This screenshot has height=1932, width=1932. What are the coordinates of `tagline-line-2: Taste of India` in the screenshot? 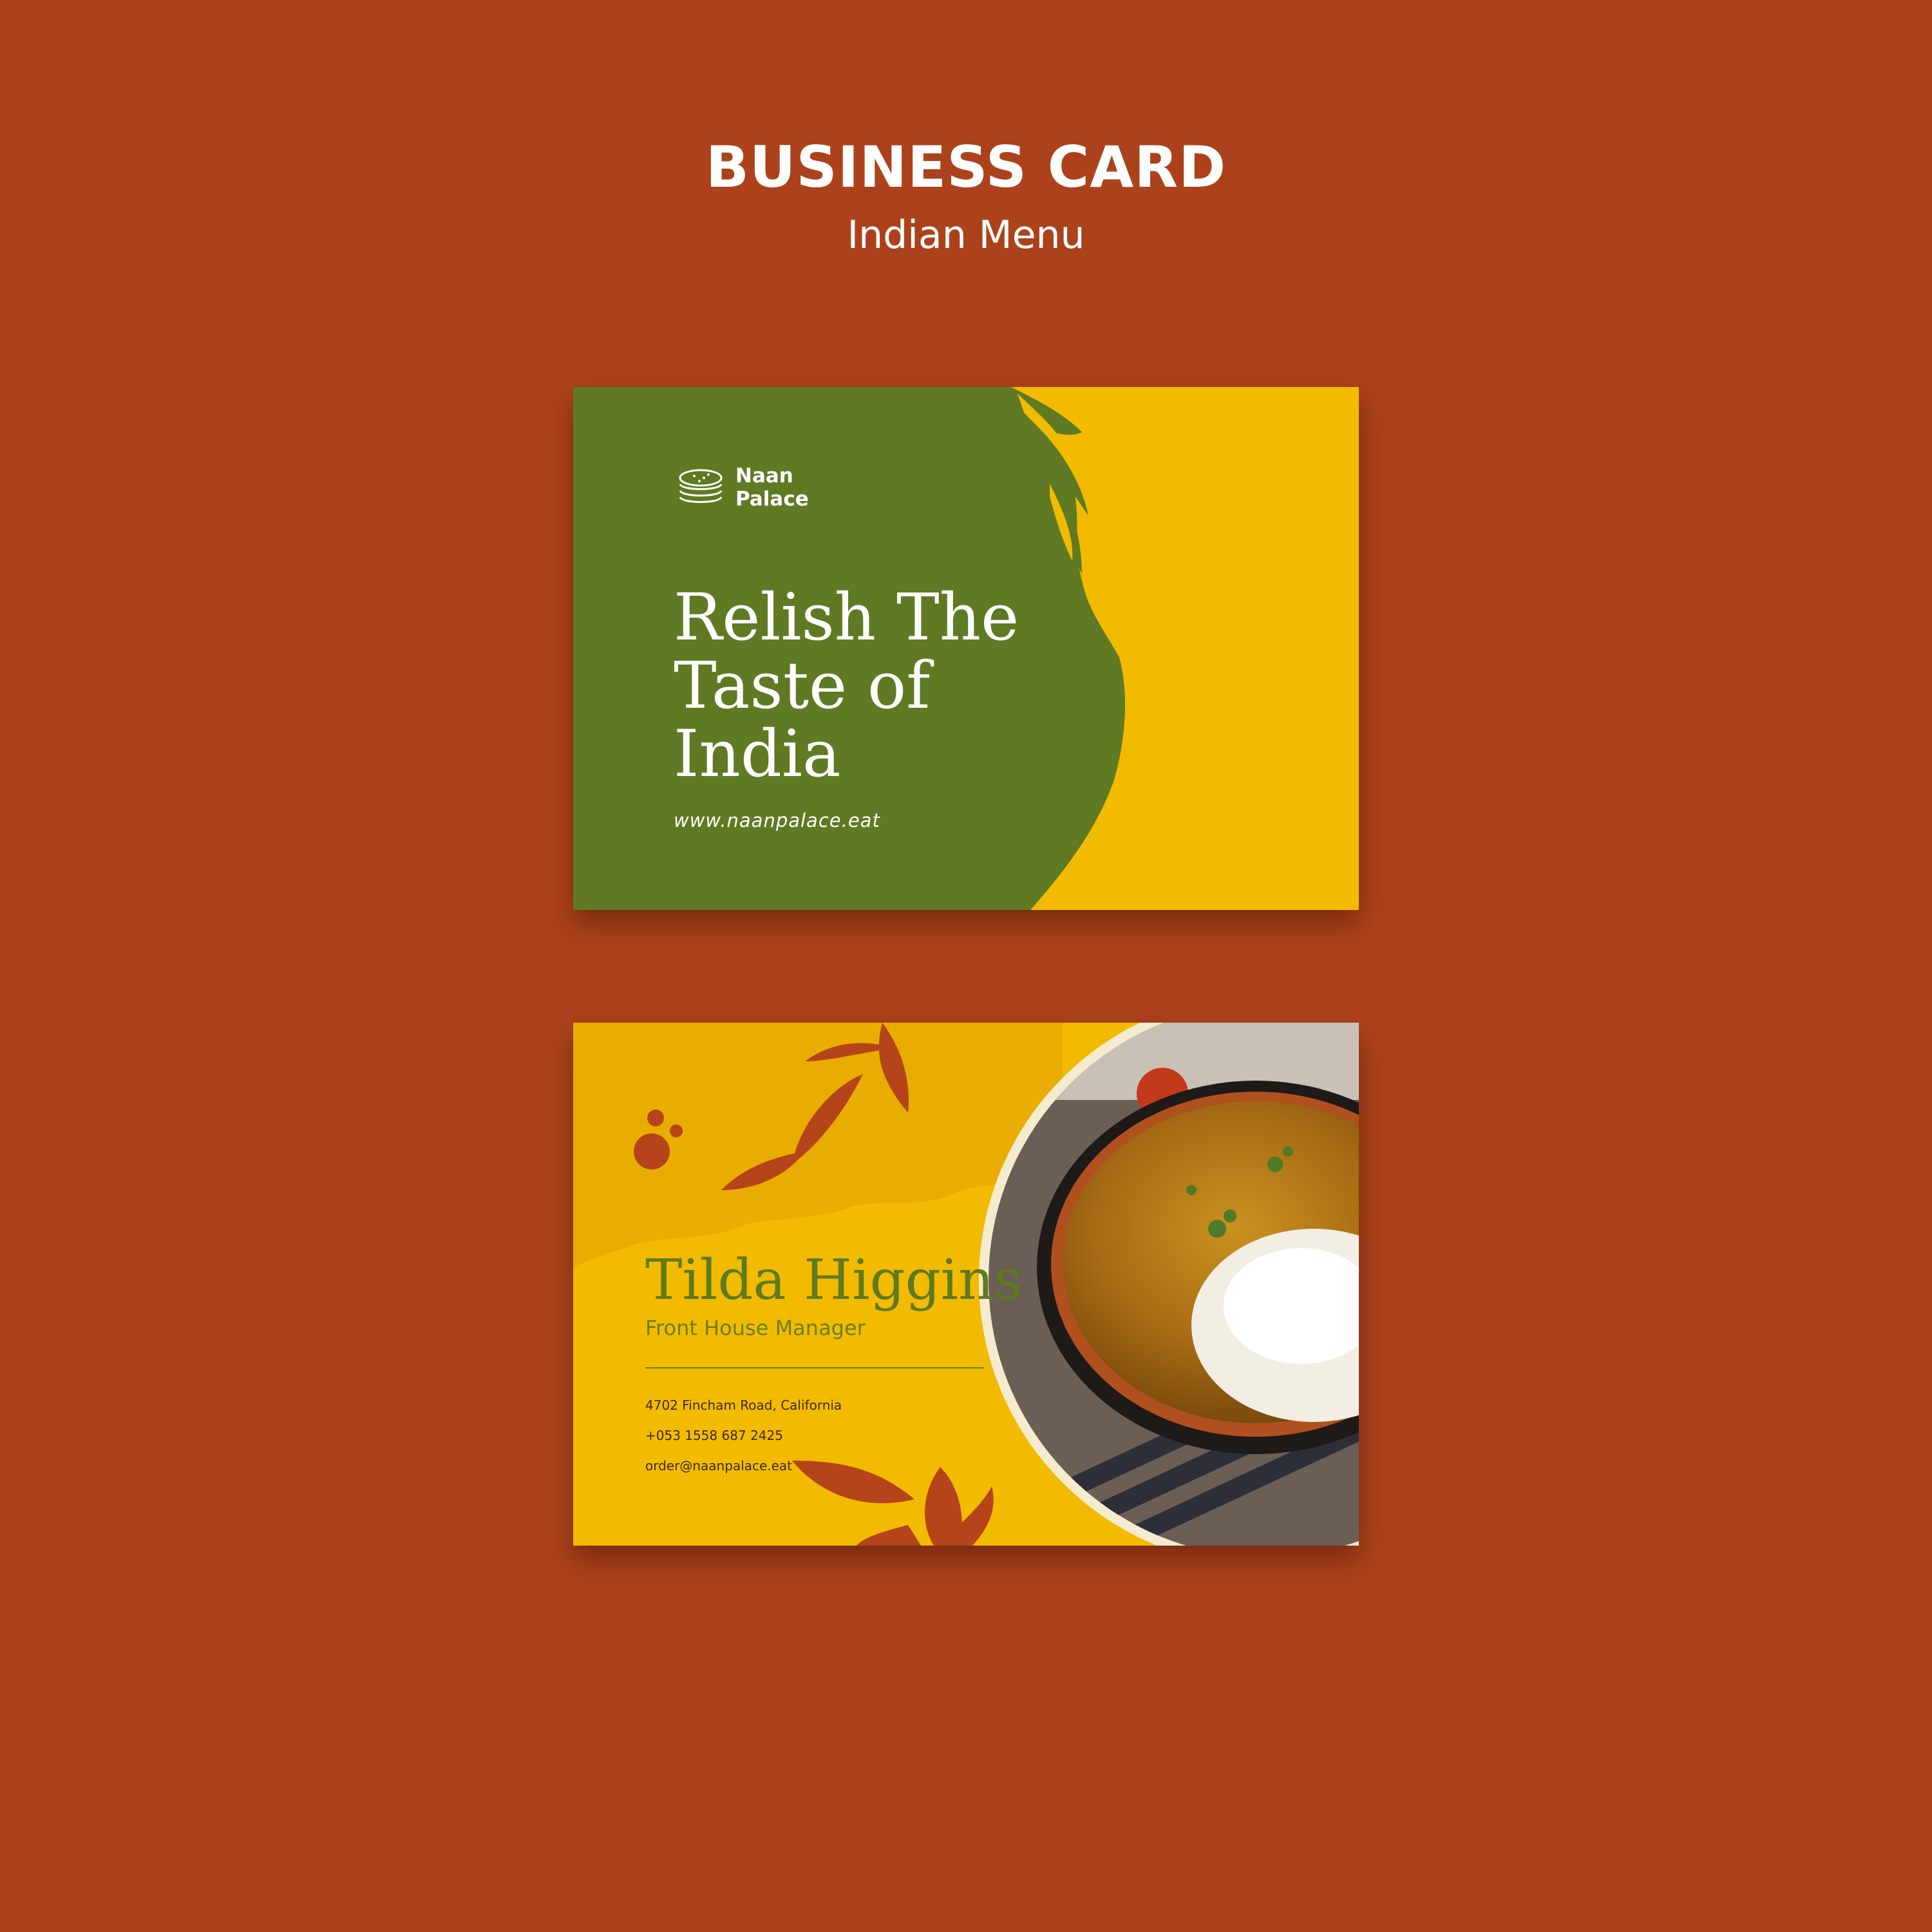 It's located at (803, 719).